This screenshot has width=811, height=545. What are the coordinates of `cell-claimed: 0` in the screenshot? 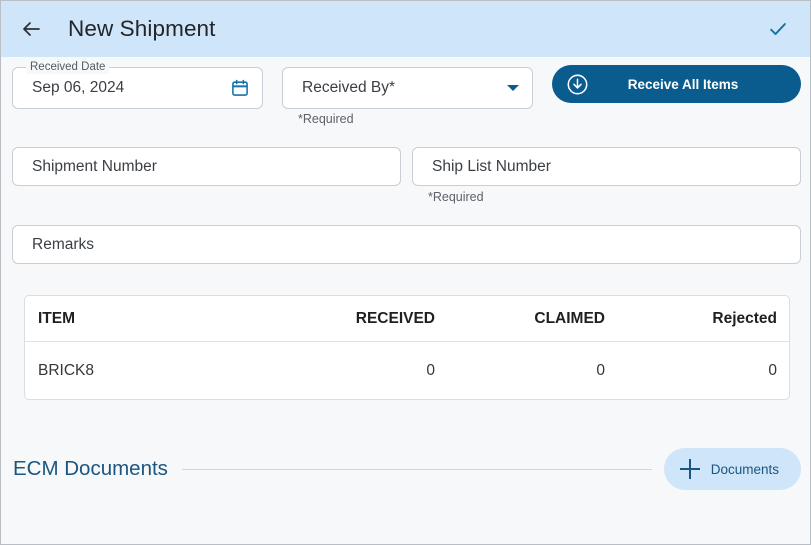 It's located at (600, 371).